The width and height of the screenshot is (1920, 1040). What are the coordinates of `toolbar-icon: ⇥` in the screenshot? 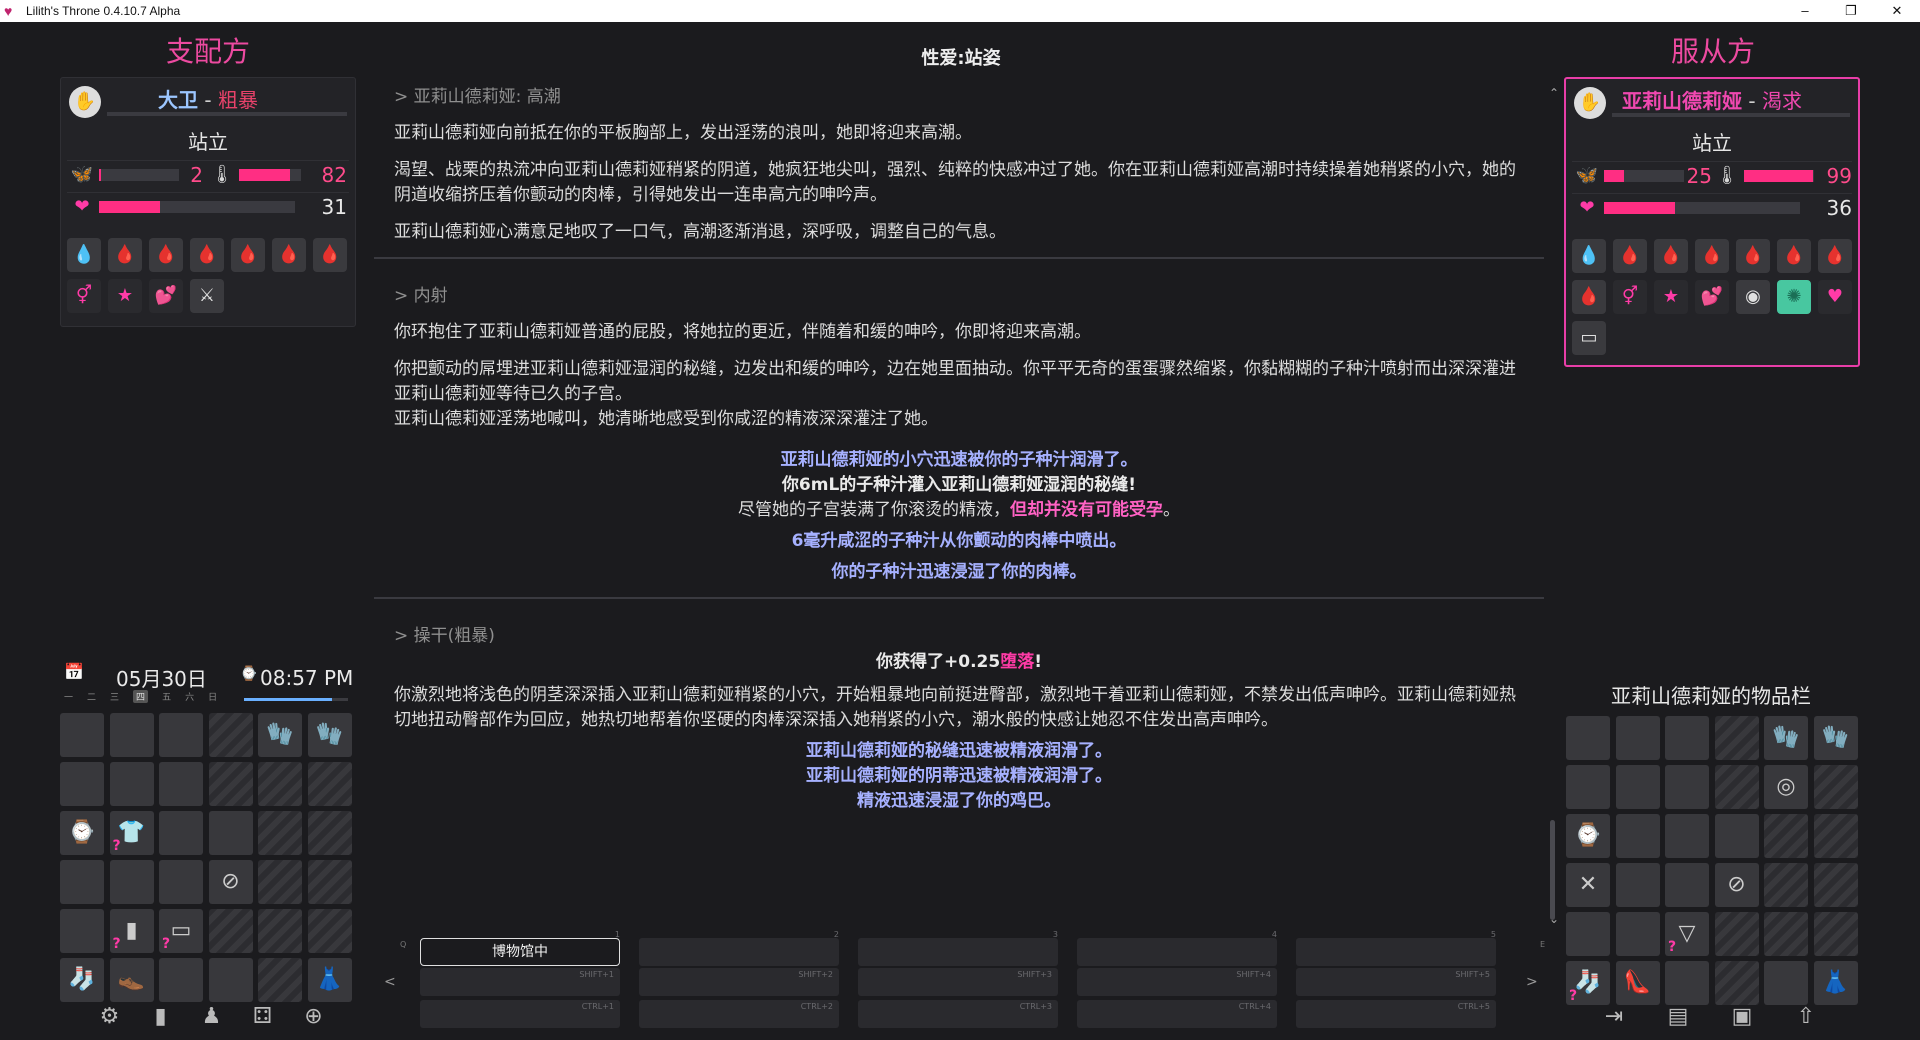 It's located at (1614, 1016).